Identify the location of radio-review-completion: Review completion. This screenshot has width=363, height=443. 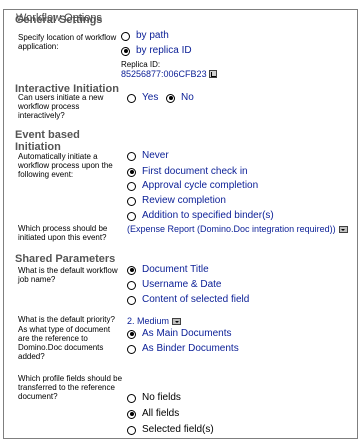
(176, 201).